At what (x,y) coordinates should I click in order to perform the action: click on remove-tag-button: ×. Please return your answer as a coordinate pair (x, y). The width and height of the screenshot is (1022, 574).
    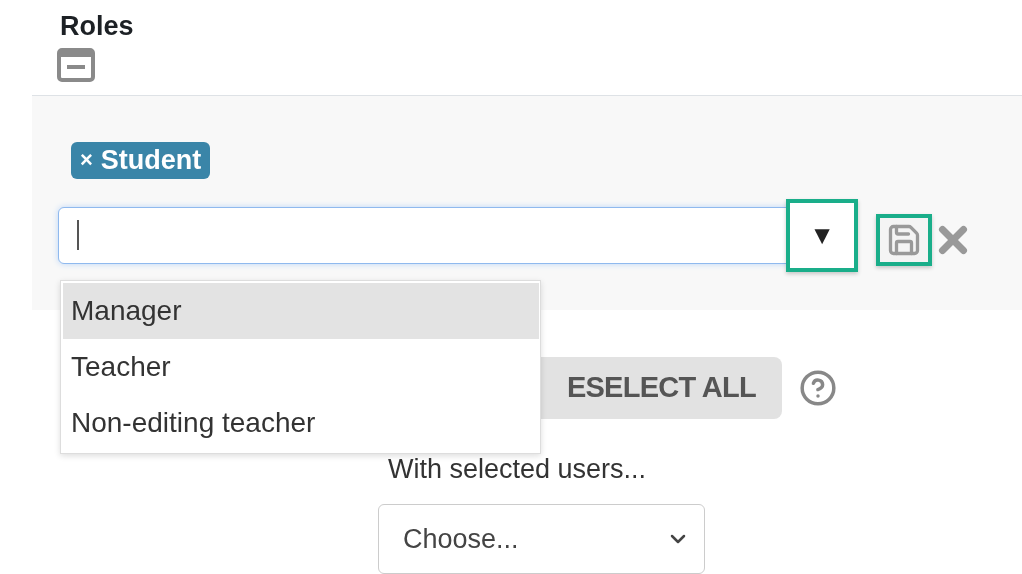
    Looking at the image, I should click on (86, 160).